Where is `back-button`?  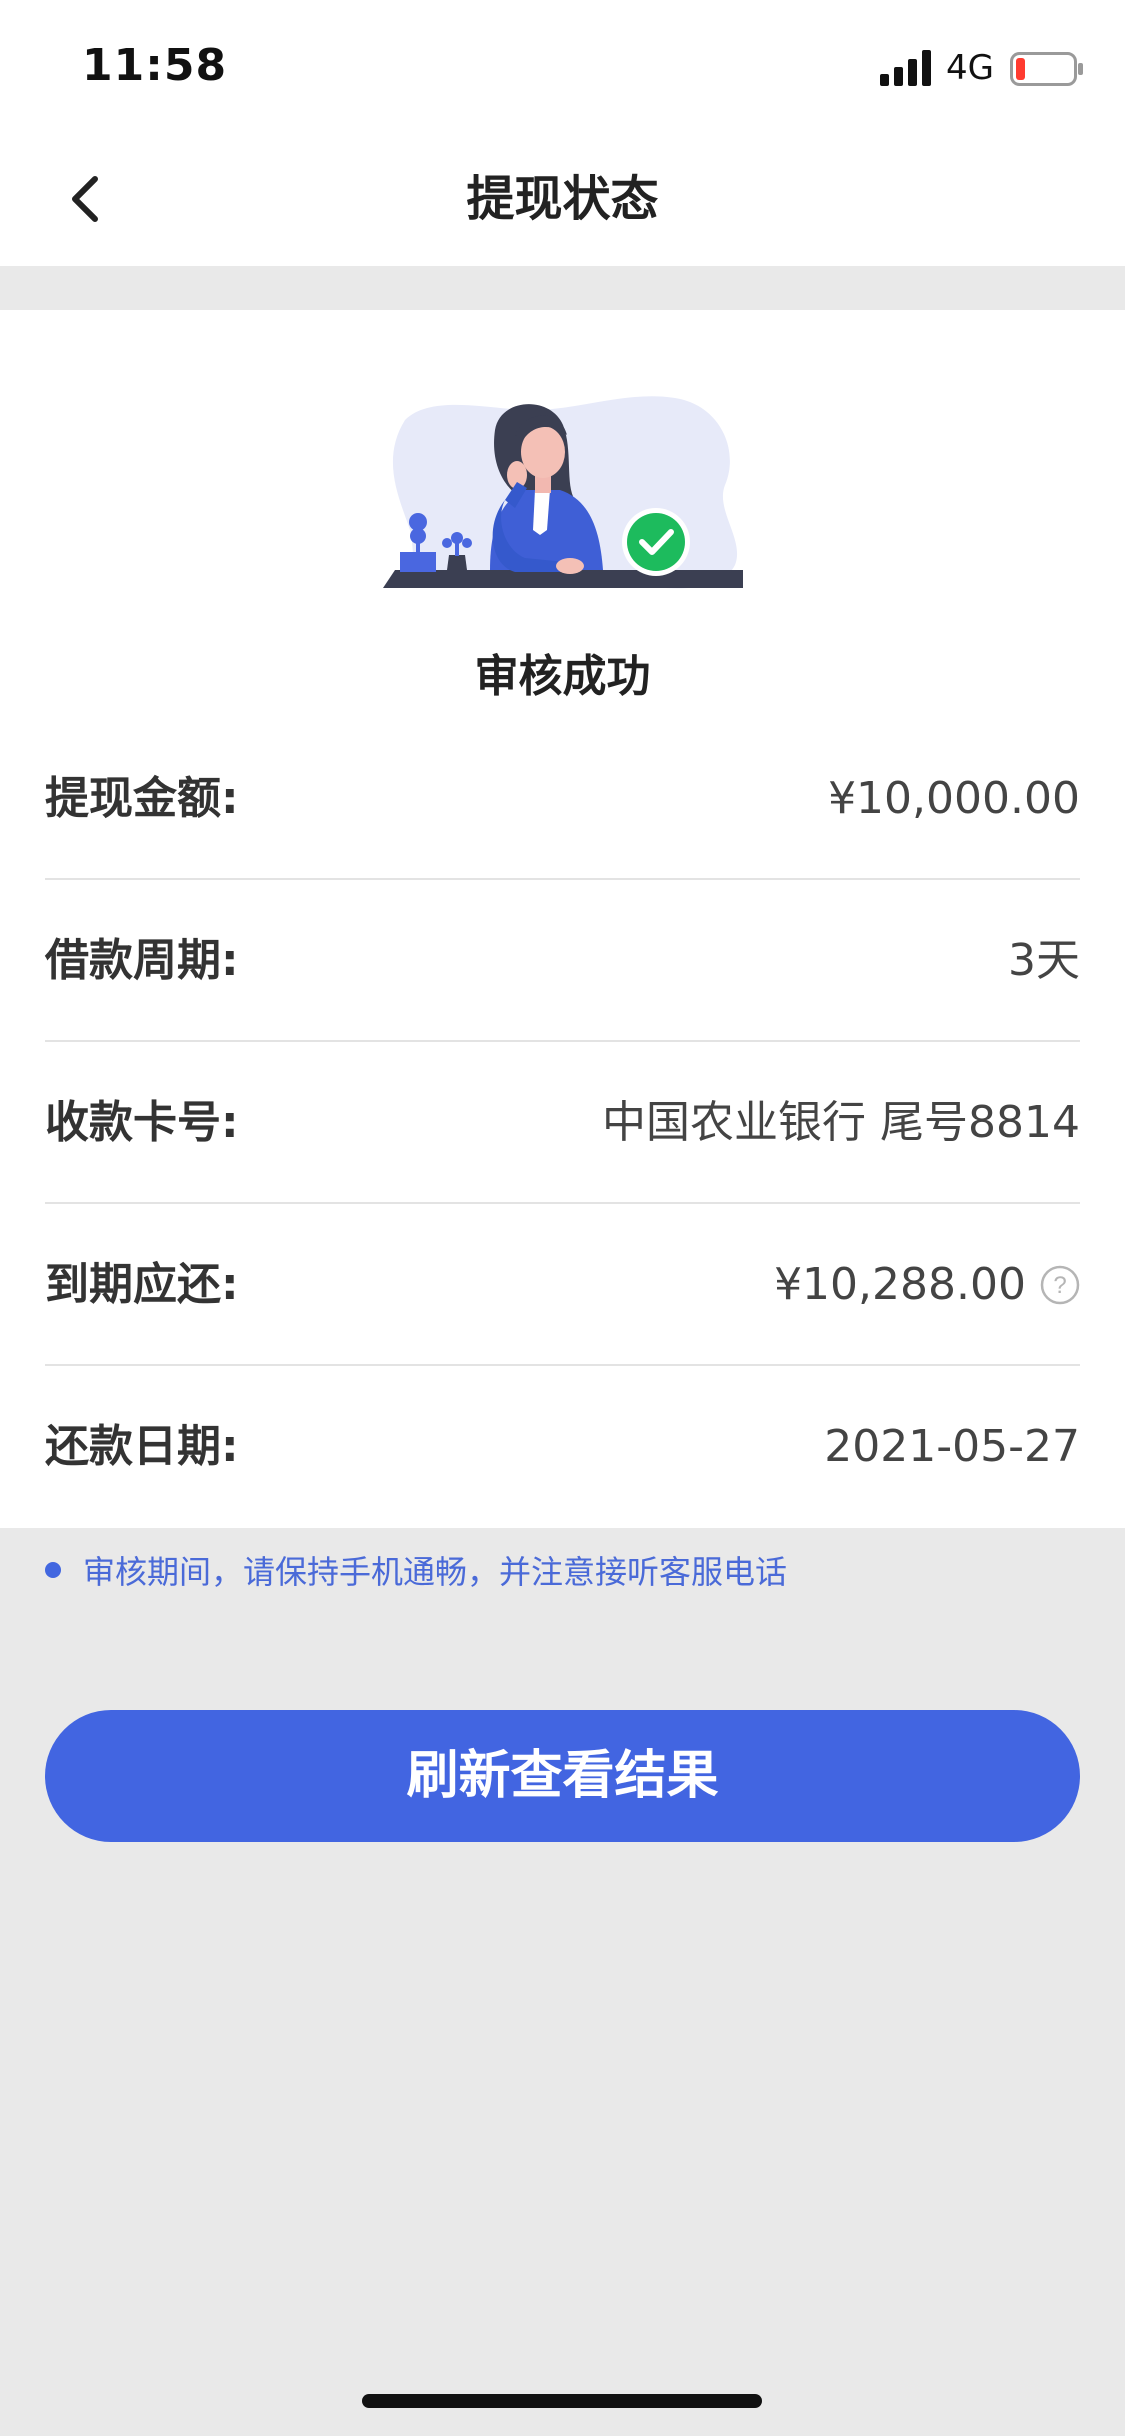 back-button is located at coordinates (85, 199).